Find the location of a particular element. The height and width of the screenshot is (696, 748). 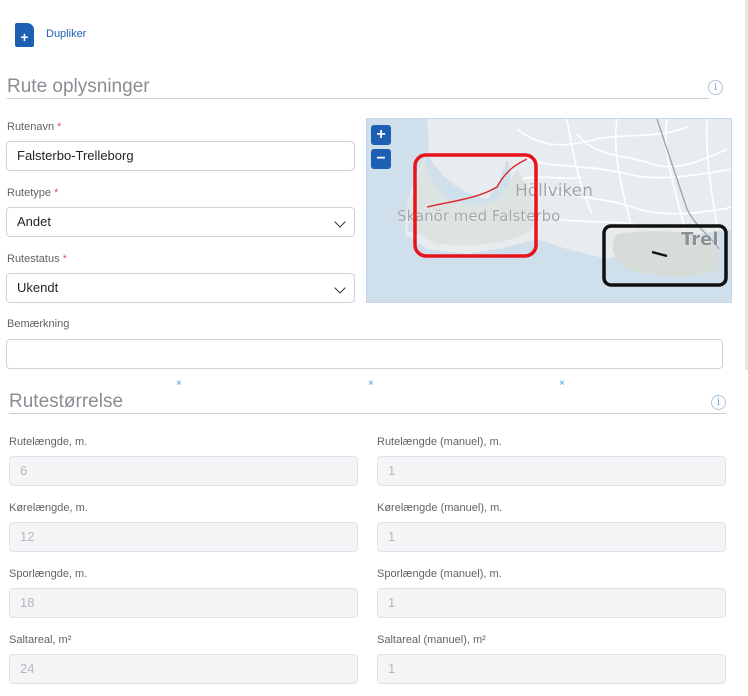

section-title-route-info: Rute oplysninger is located at coordinates (78, 86).